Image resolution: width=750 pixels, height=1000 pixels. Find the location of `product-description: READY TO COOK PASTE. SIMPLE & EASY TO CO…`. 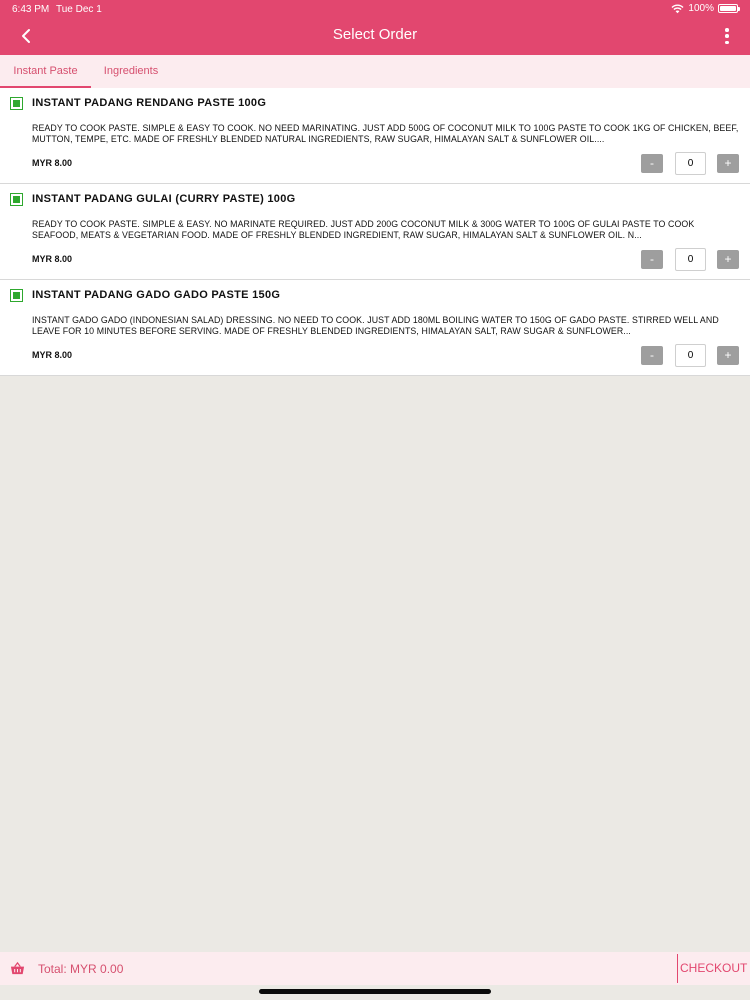

product-description: READY TO COOK PASTE. SIMPLE & EASY TO CO… is located at coordinates (385, 133).